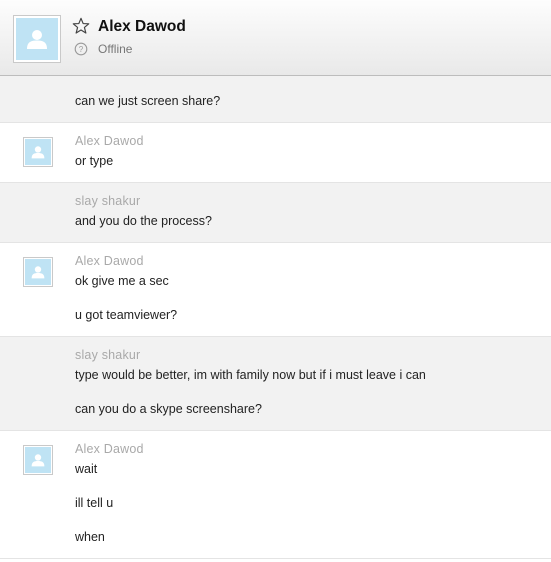 The width and height of the screenshot is (551, 562). Describe the element at coordinates (275, 99) in the screenshot. I see `message-group: can we just screen share?` at that location.